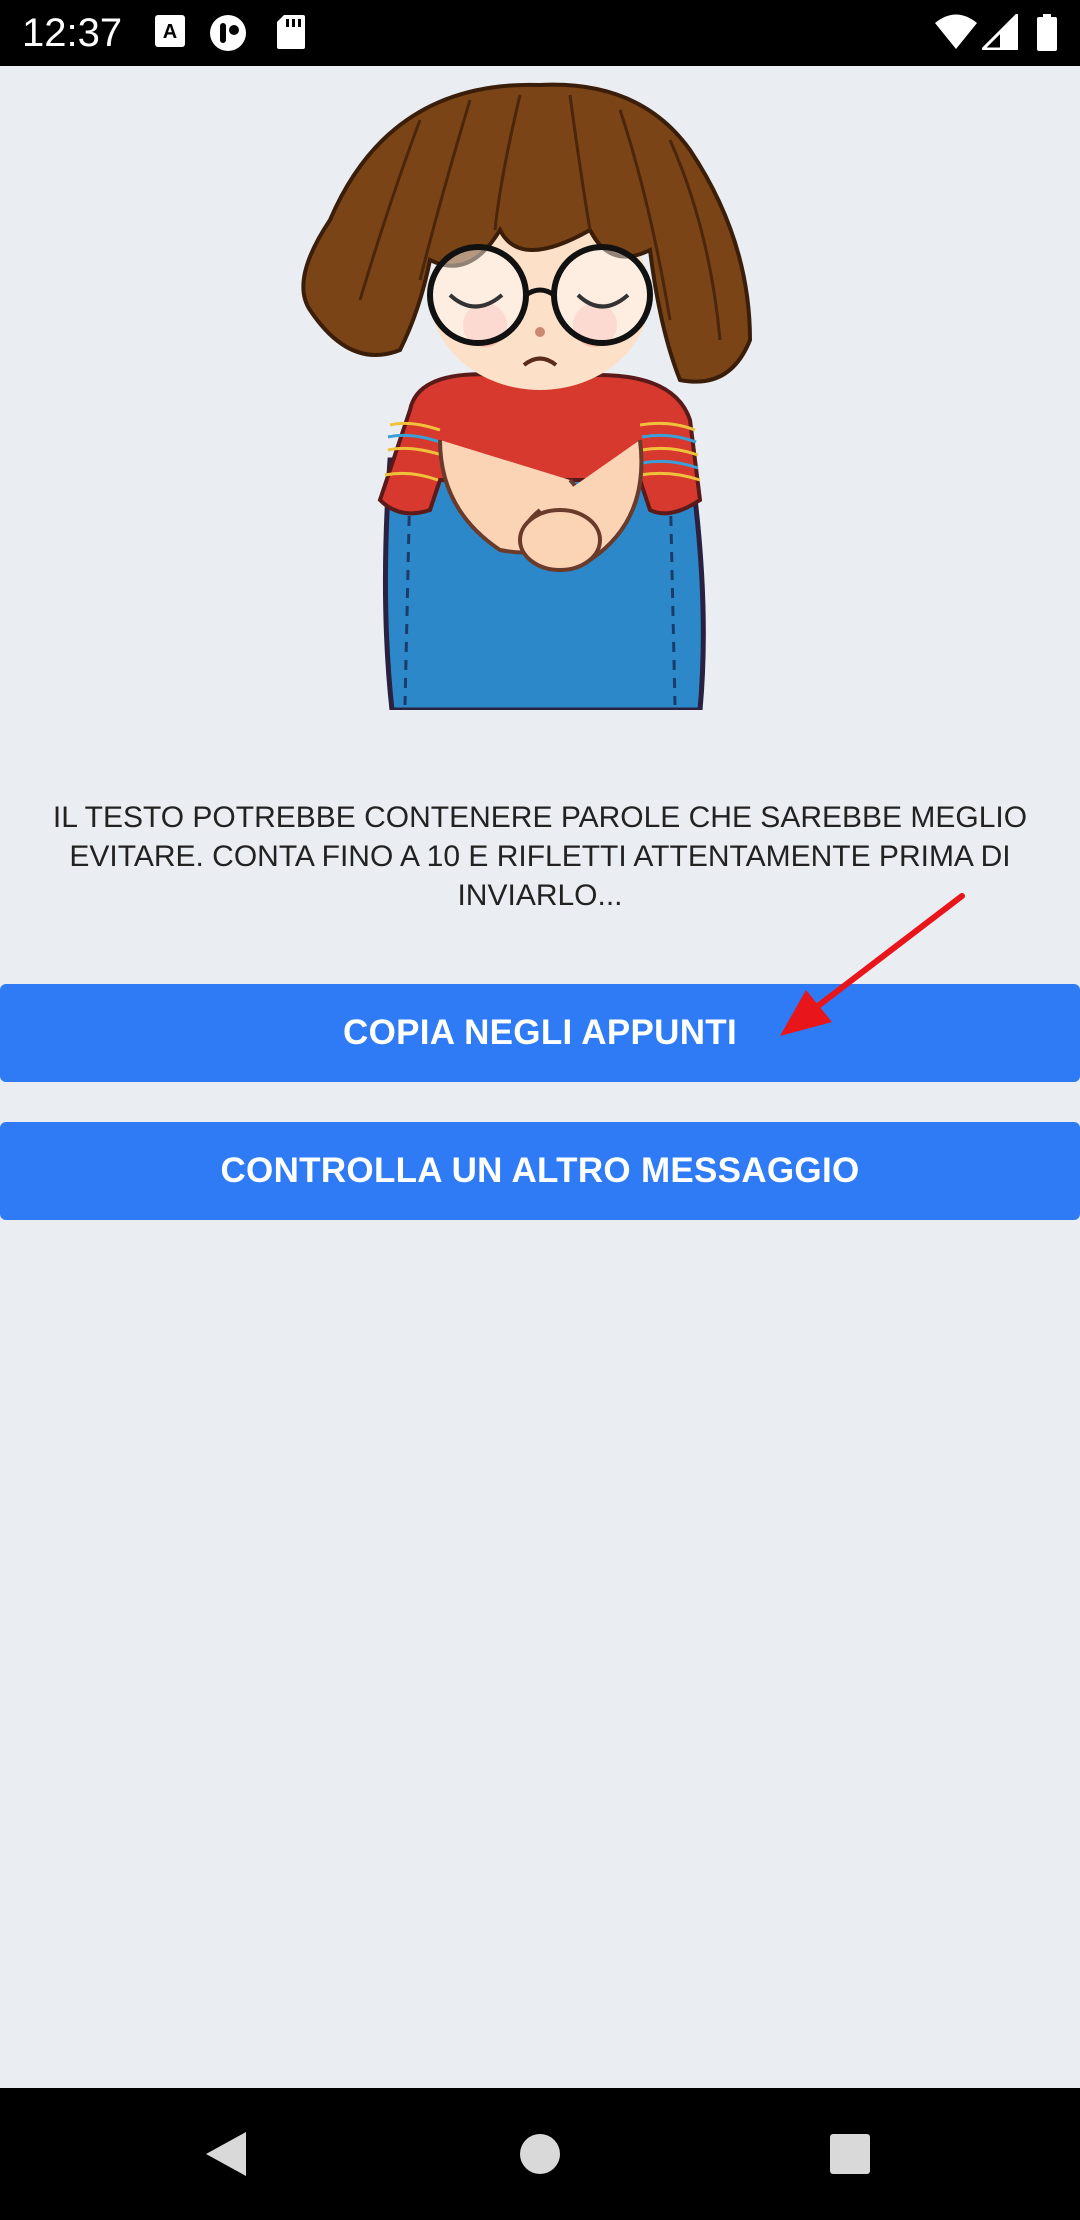 This screenshot has width=1080, height=2220. What do you see at coordinates (228, 33) in the screenshot?
I see `assistant-icon` at bounding box center [228, 33].